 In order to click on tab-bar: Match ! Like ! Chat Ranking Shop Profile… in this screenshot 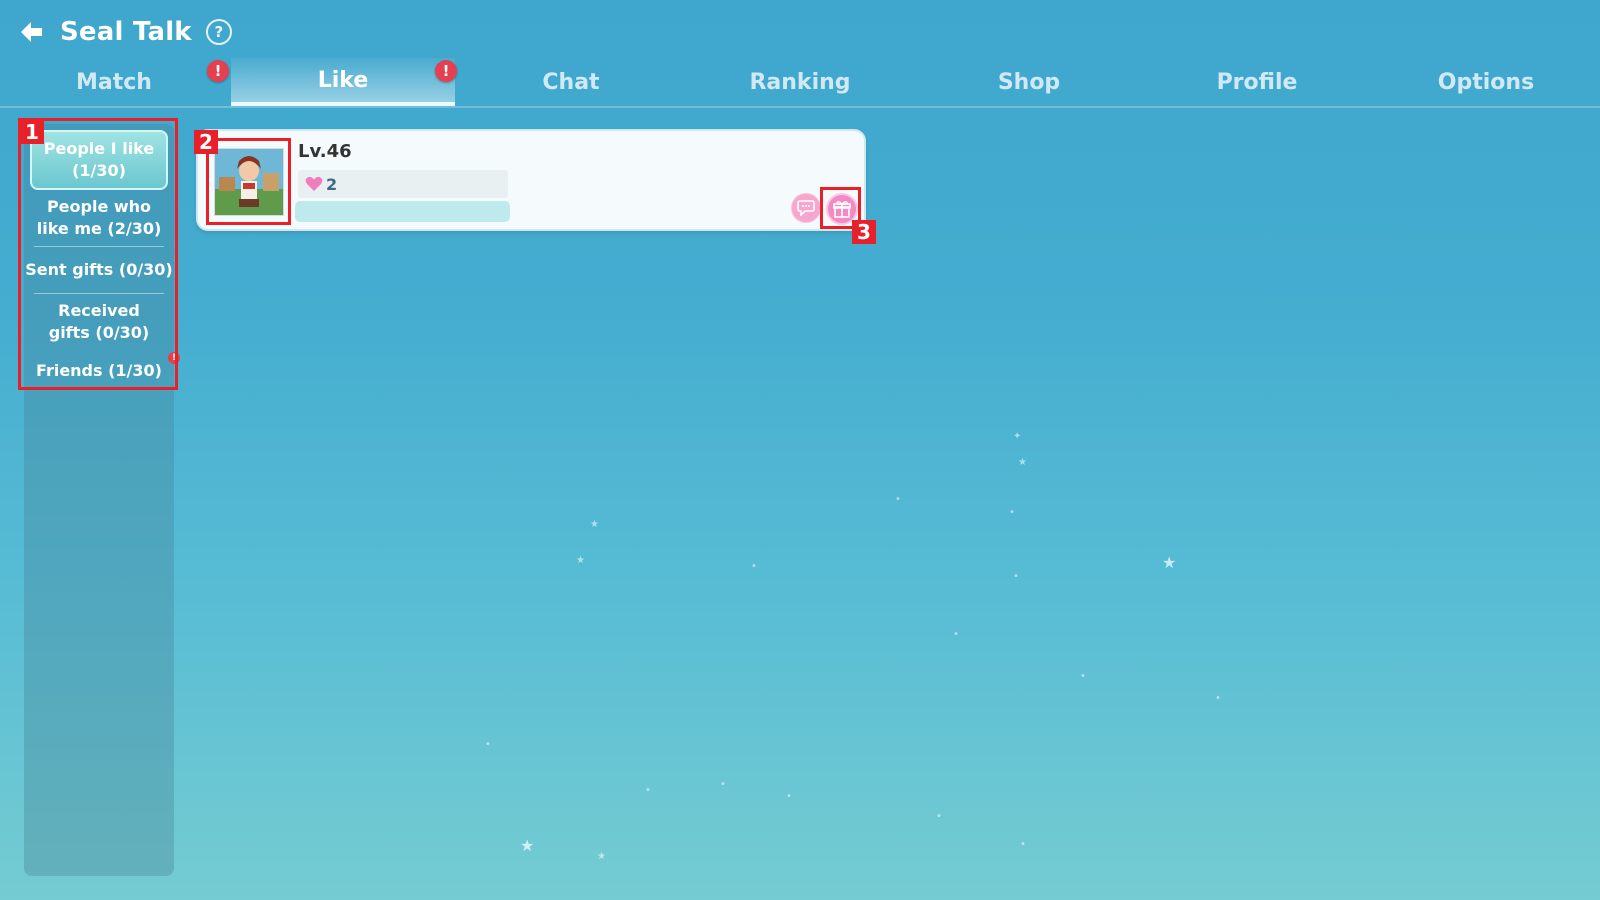, I will do `click(800, 83)`.